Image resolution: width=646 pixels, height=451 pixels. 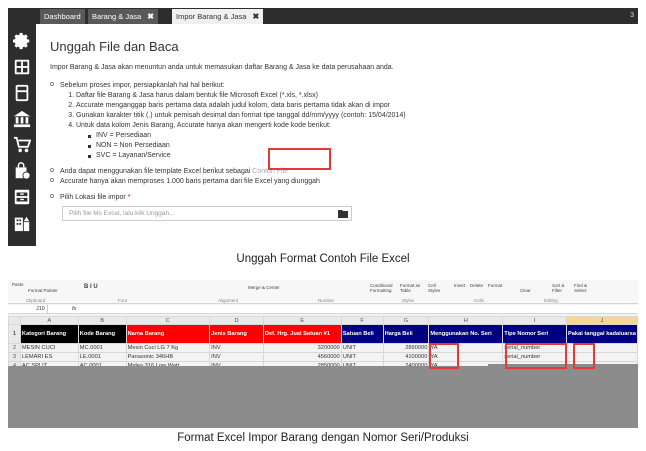 I want to click on archive-icon, so click(x=22, y=197).